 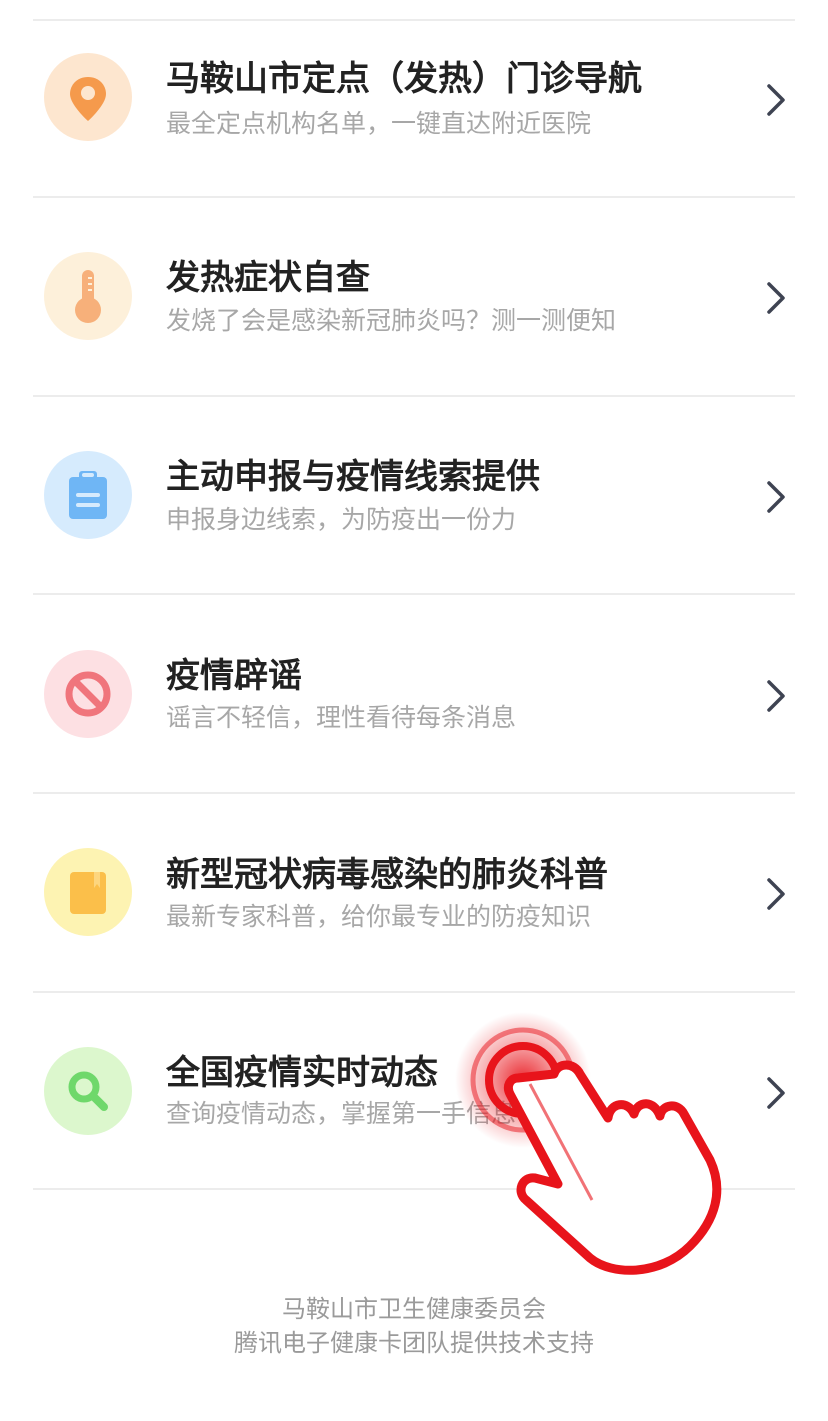 What do you see at coordinates (414, 1326) in the screenshot?
I see `footer: 马鞍山市卫生健康委员会 腾讯电子健康卡团队提供技术支持` at bounding box center [414, 1326].